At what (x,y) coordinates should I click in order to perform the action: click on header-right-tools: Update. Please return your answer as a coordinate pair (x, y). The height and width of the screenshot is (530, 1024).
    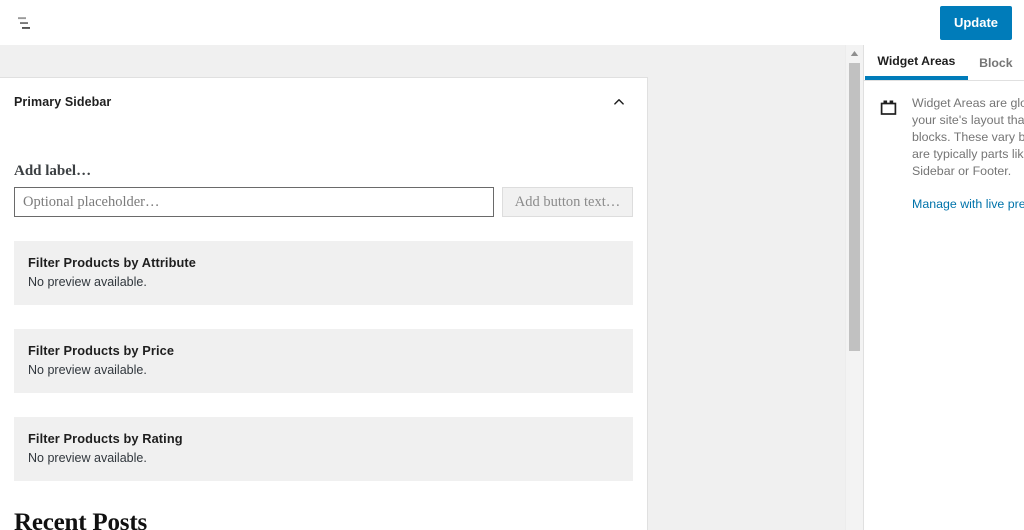
    Looking at the image, I should click on (981, 22).